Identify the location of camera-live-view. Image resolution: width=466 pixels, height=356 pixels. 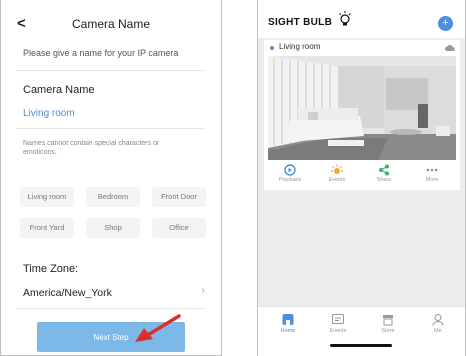
(362, 108).